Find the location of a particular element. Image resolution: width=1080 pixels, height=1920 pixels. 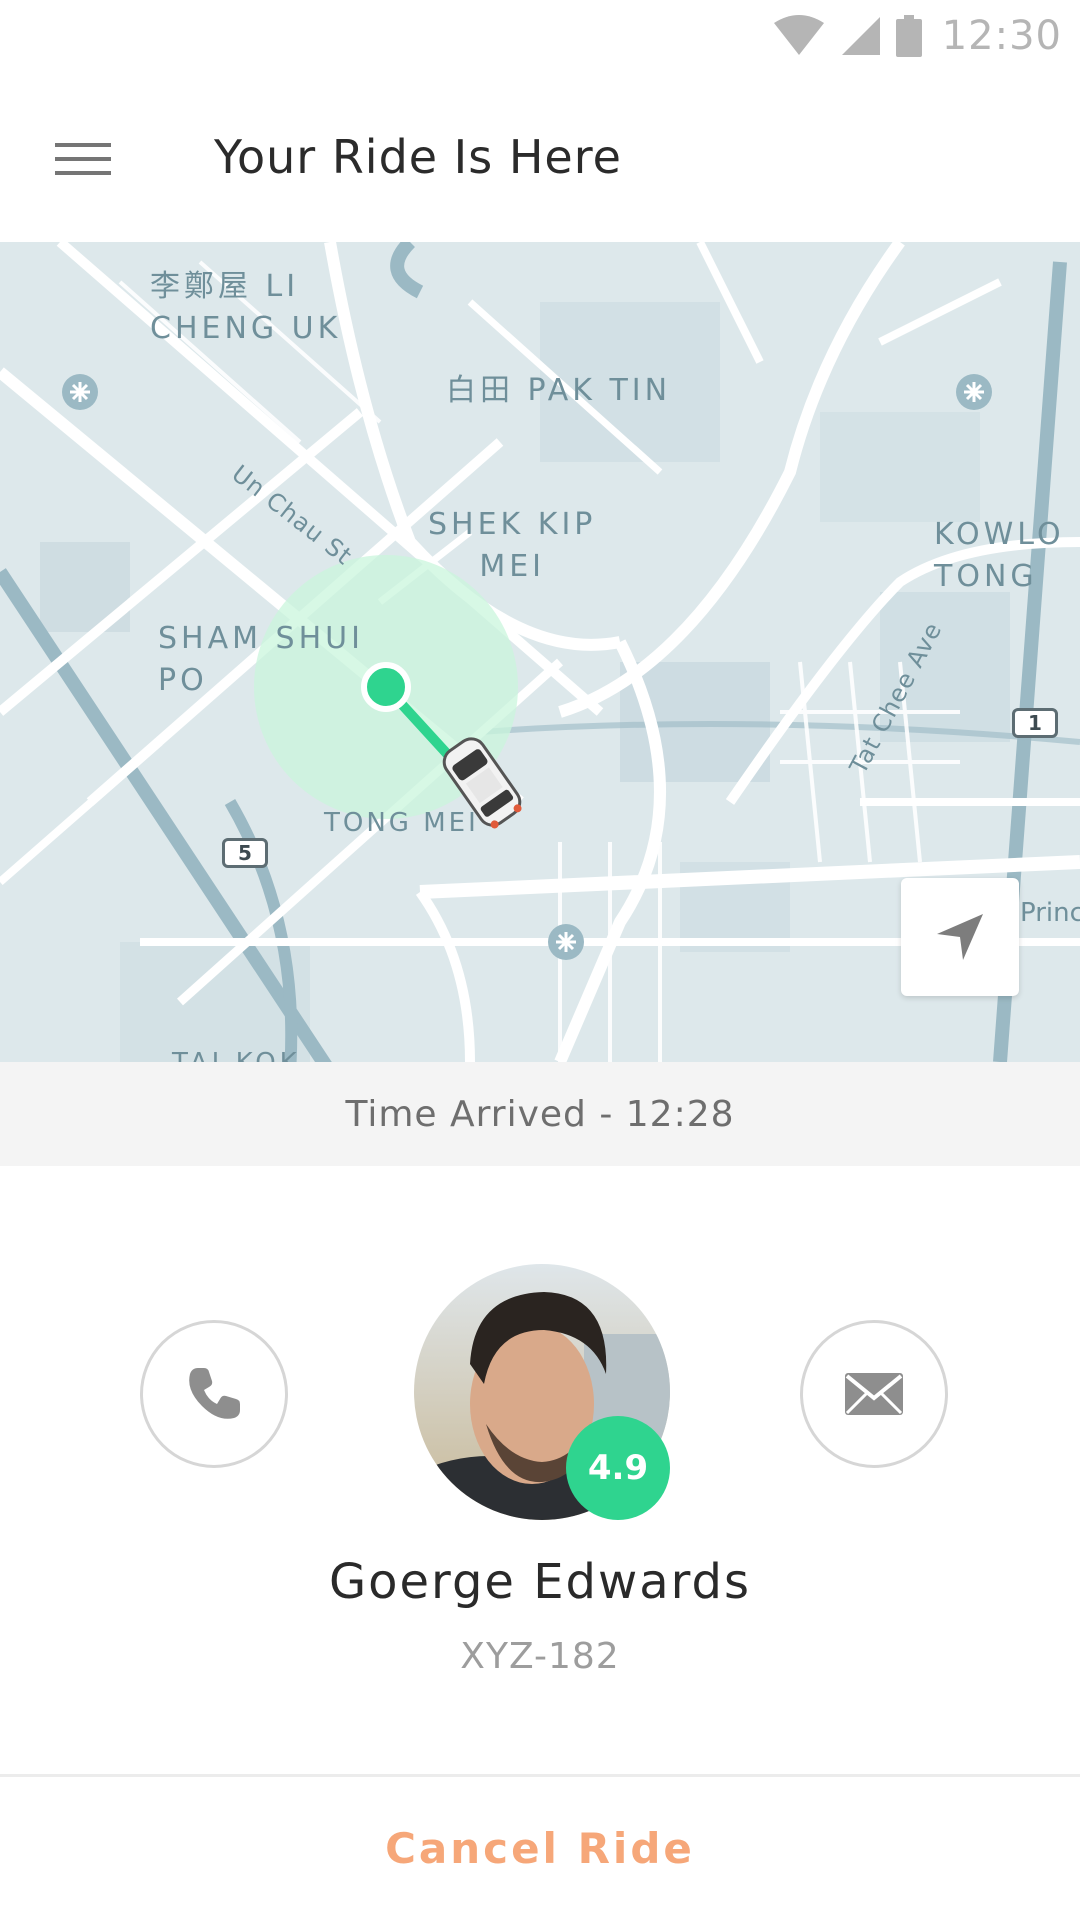

app-bar: Your Ride Is Here is located at coordinates (540, 157).